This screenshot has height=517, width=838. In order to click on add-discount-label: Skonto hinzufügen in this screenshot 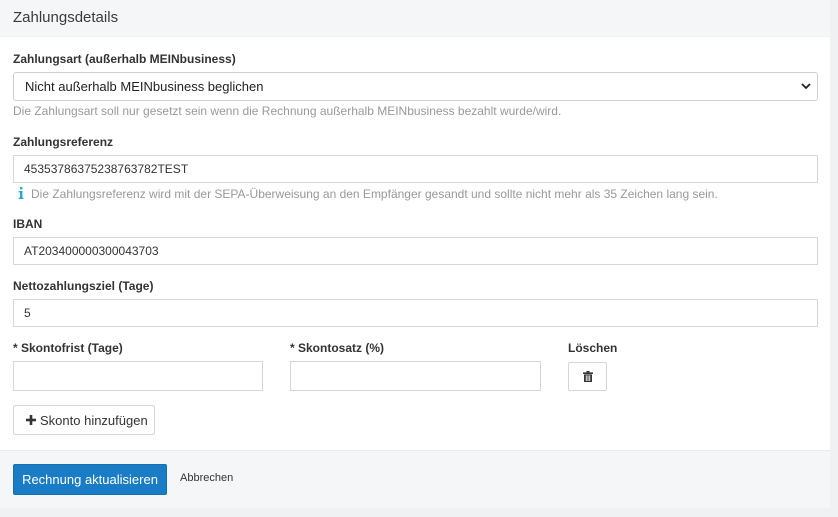, I will do `click(94, 420)`.